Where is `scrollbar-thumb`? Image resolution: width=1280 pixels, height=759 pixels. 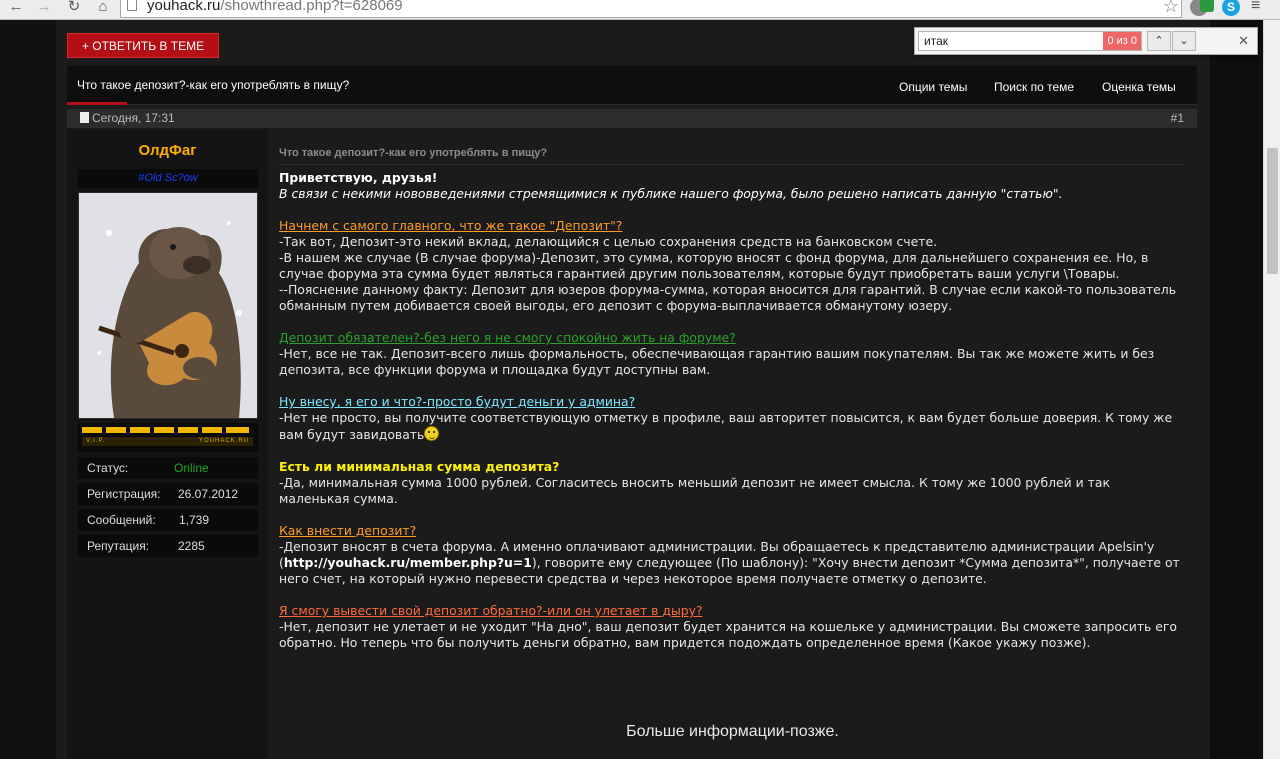 scrollbar-thumb is located at coordinates (1272, 211).